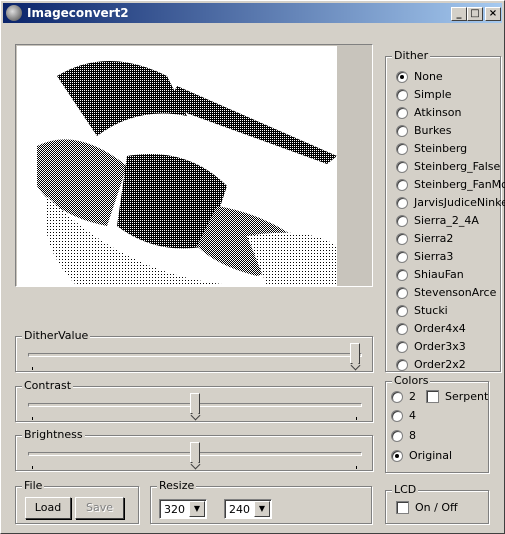 The height and width of the screenshot is (534, 505). I want to click on dither-option-jarvisjudiceninke: JarvisJudiceNinke, so click(450, 202).